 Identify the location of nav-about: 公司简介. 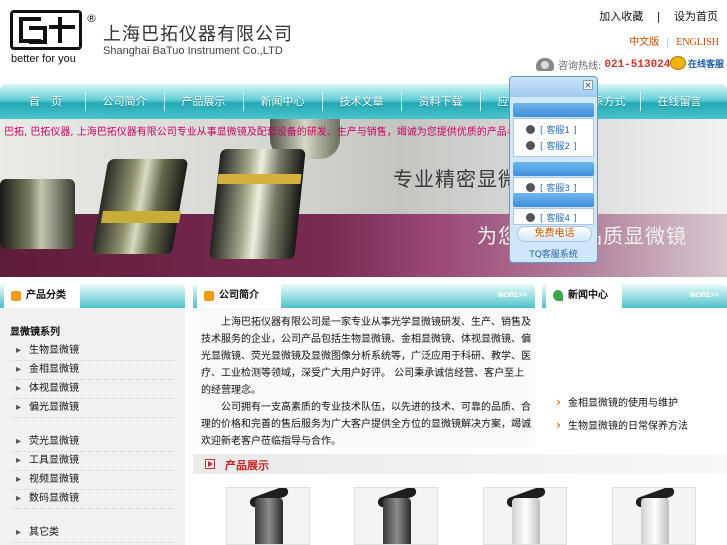
(124, 101).